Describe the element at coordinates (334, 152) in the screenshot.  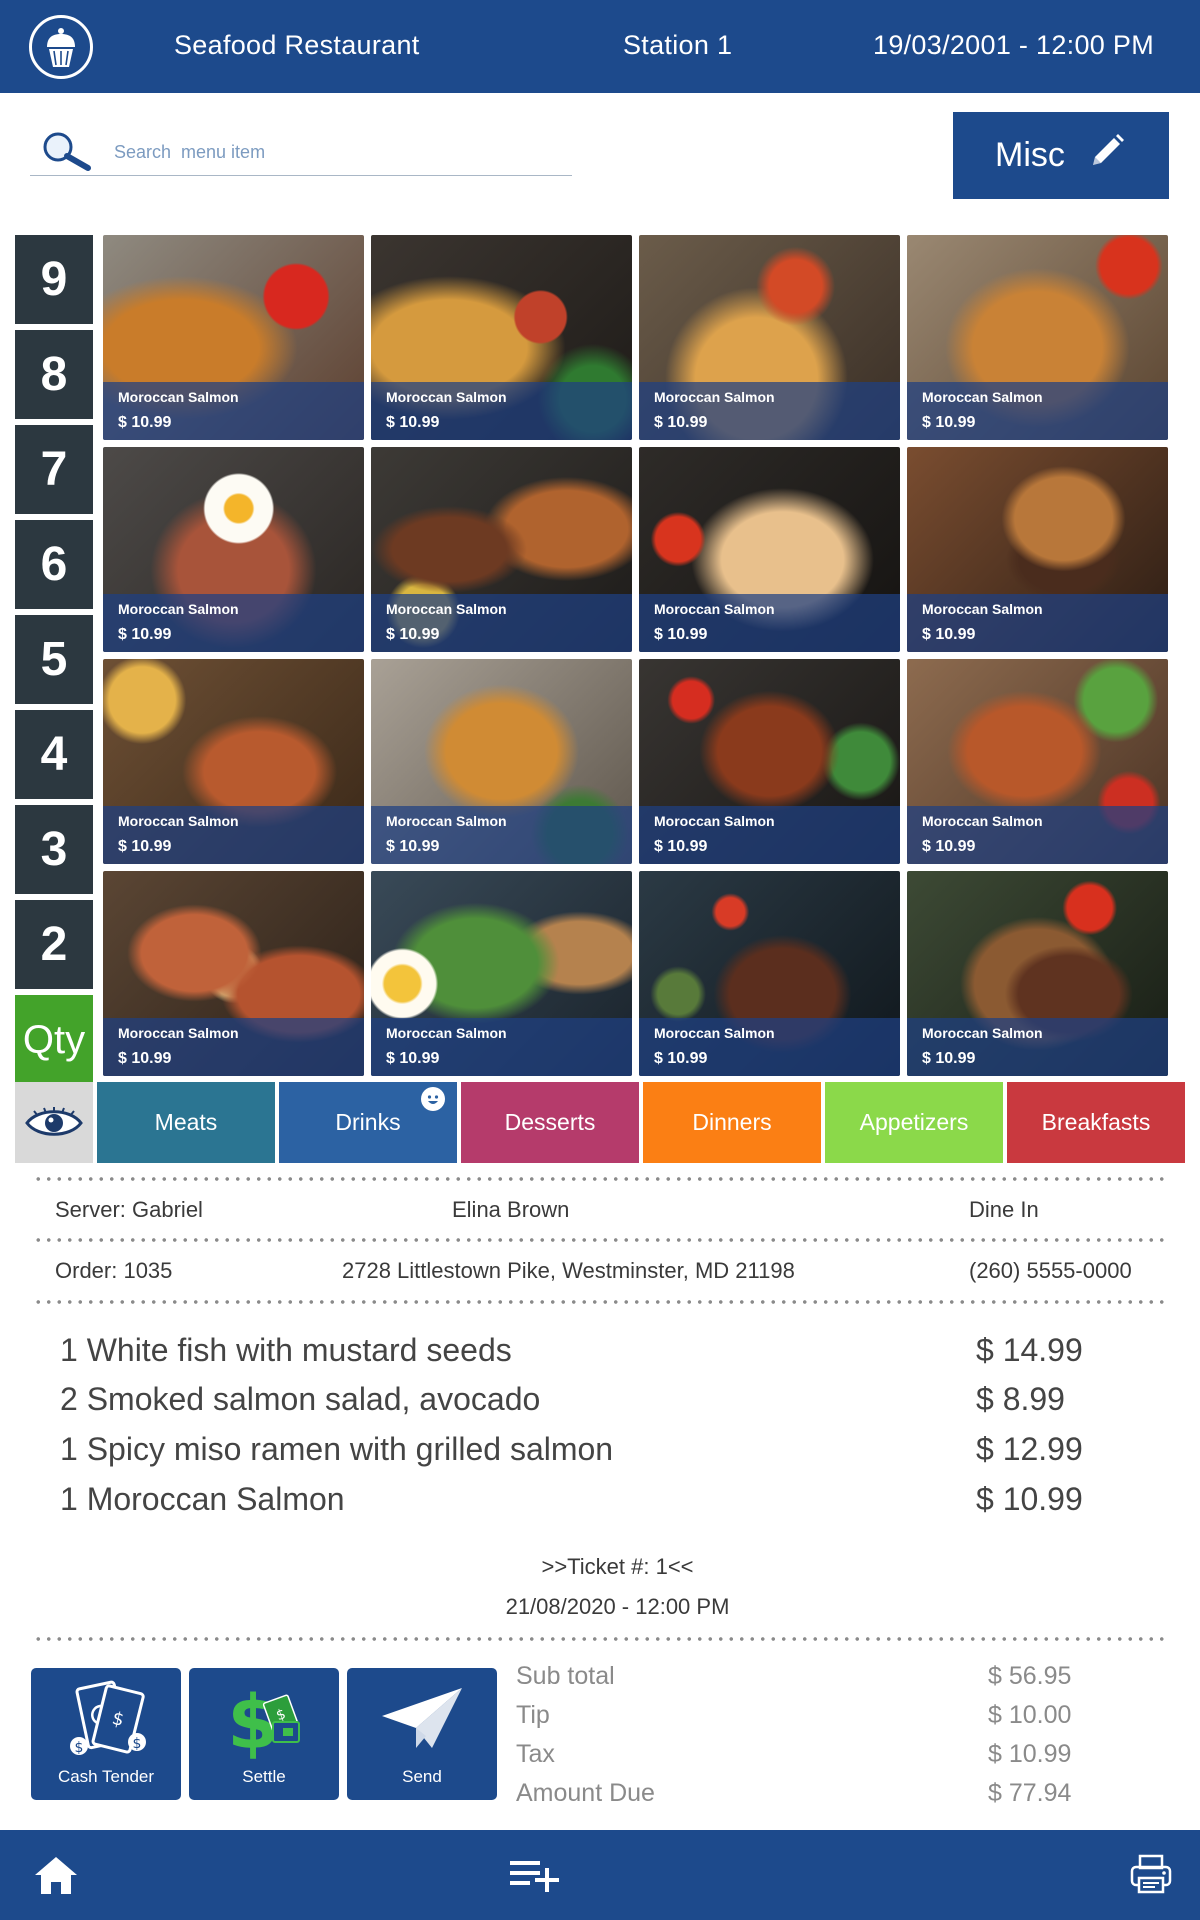
I see `search-input` at that location.